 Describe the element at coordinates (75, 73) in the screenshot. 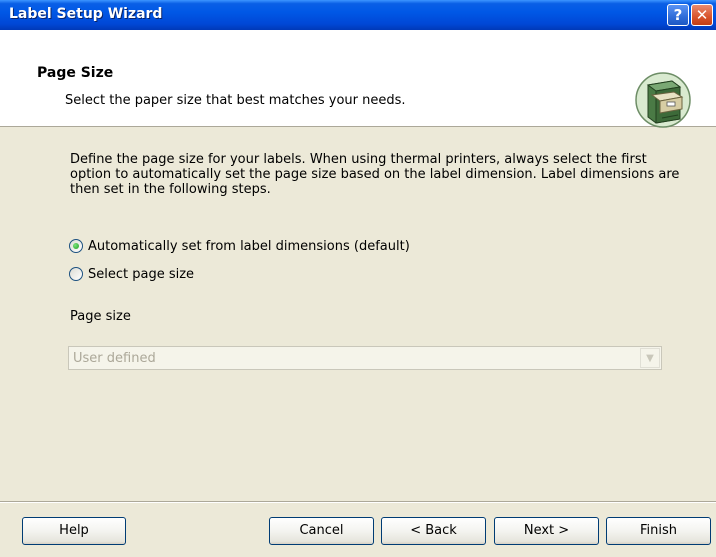

I see `page-title: Page Size` at that location.